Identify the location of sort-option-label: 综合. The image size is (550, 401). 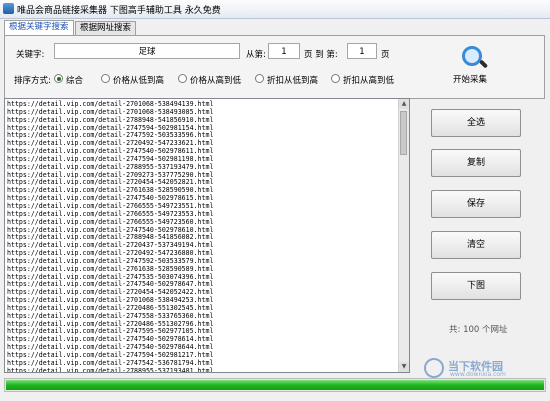
(75, 81).